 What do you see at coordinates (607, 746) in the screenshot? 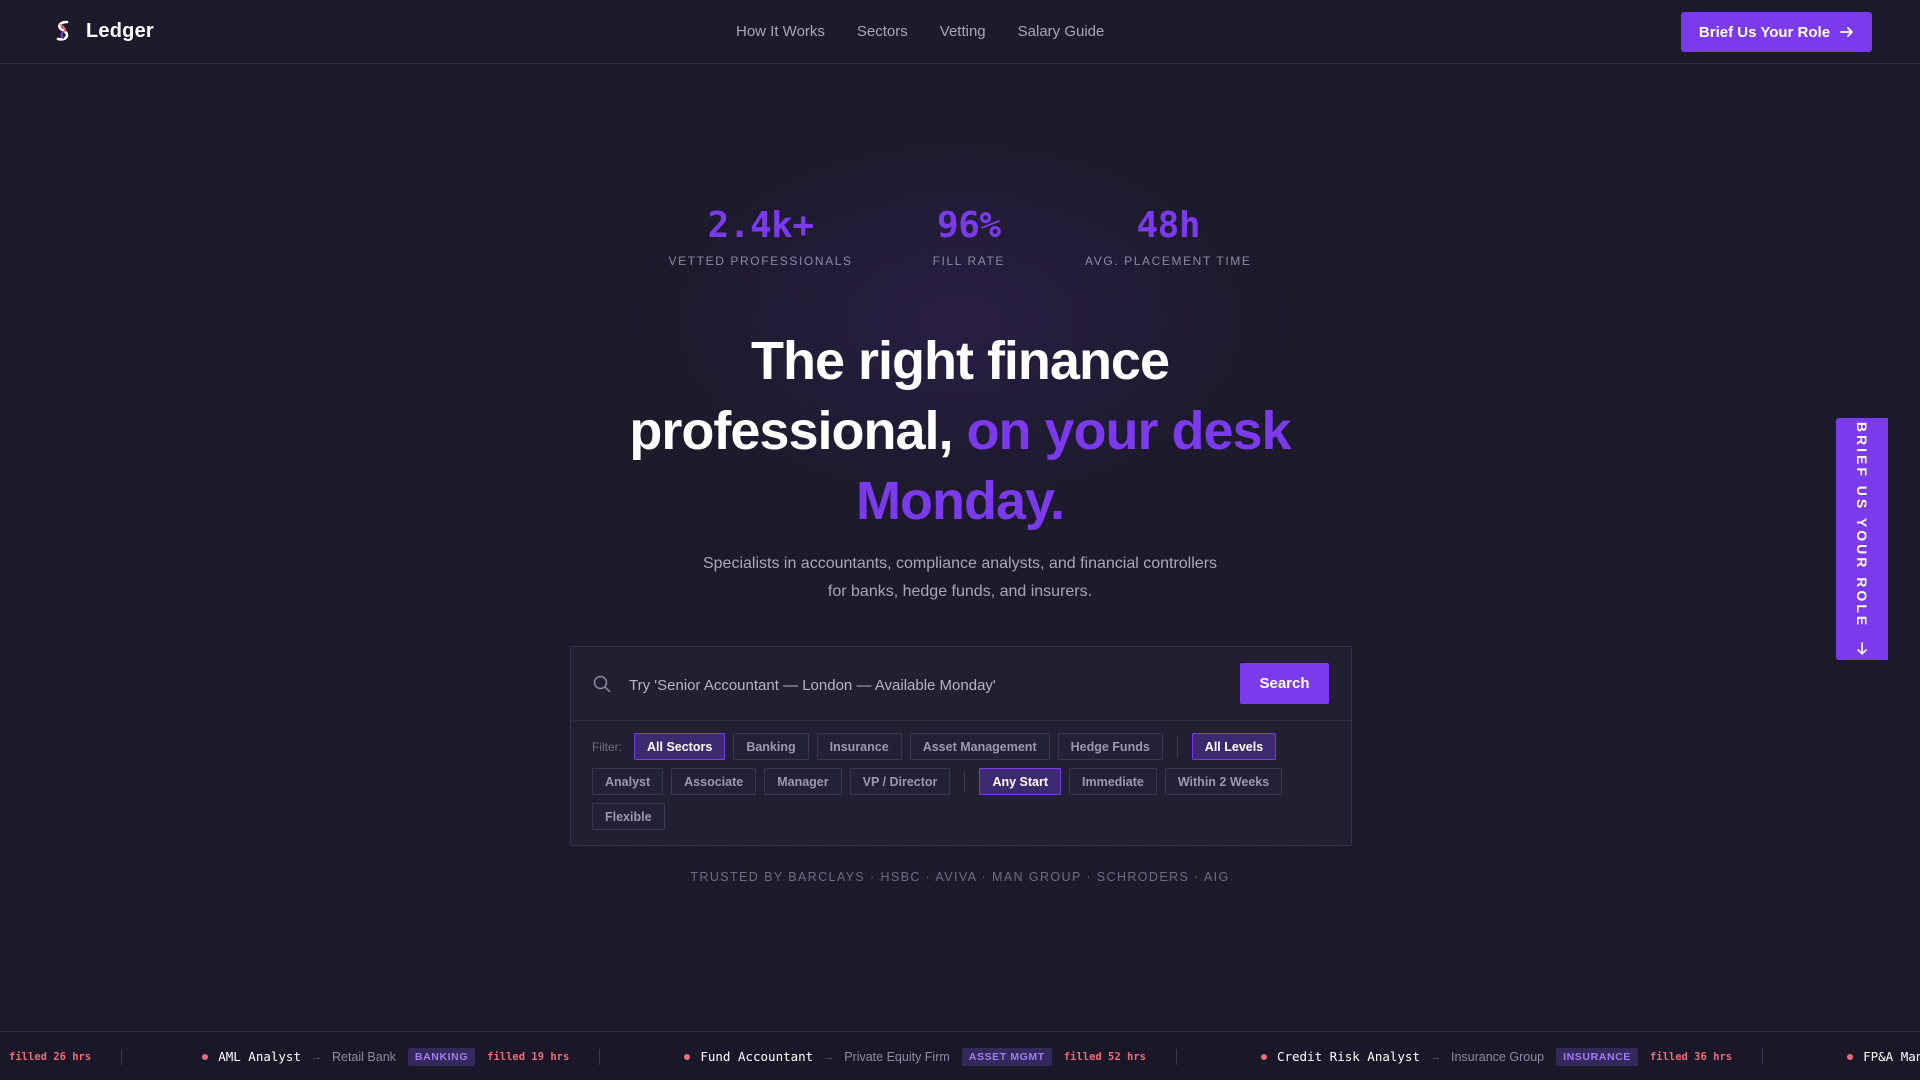
I see `filter-label: Filter:` at bounding box center [607, 746].